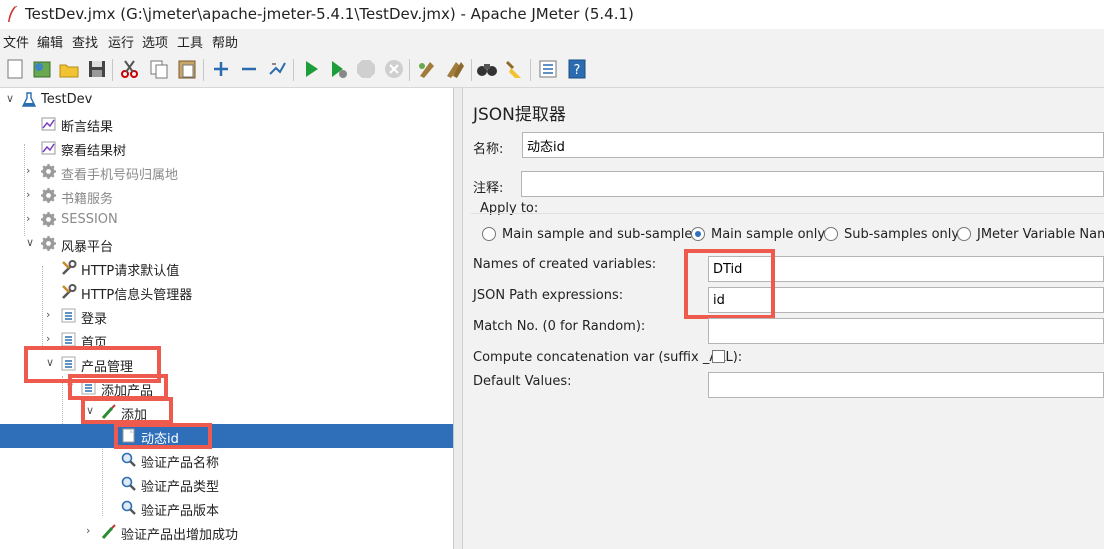  I want to click on match-no-input, so click(906, 331).